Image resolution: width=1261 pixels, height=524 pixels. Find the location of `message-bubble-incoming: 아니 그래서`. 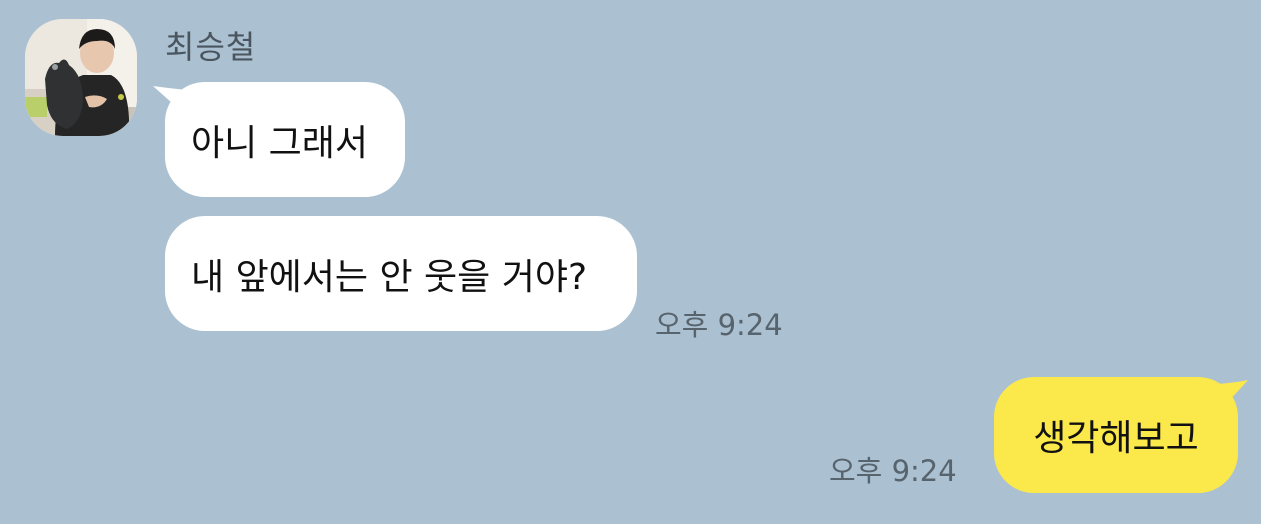

message-bubble-incoming: 아니 그래서 is located at coordinates (285, 139).